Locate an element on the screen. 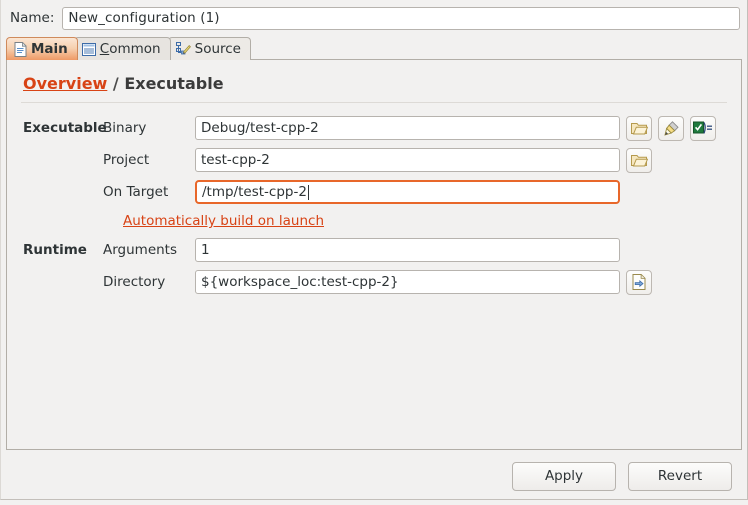 The width and height of the screenshot is (748, 505). tab-main: Main is located at coordinates (42, 48).